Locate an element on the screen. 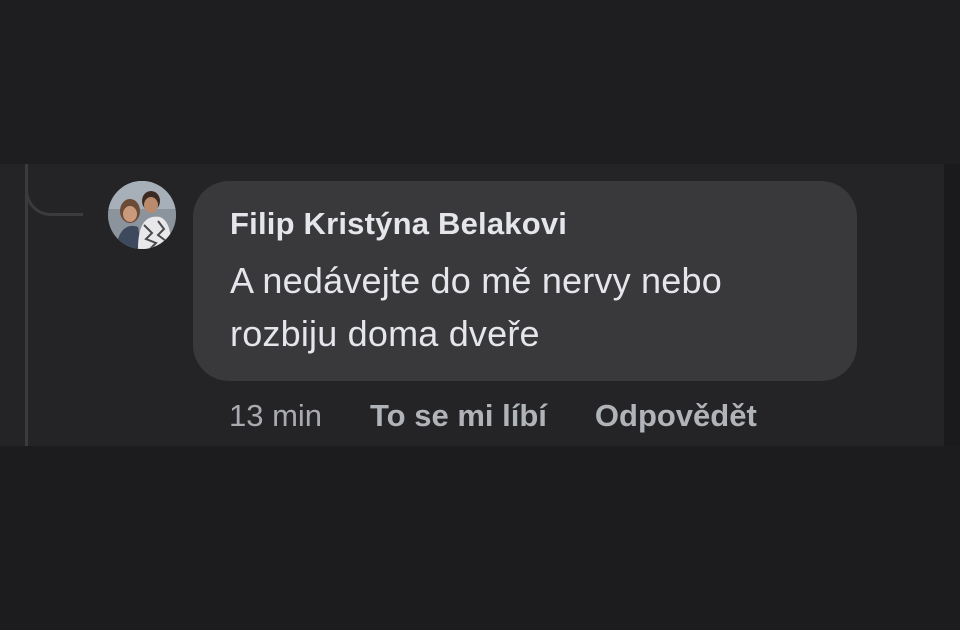 This screenshot has height=630, width=960. right-edge is located at coordinates (952, 305).